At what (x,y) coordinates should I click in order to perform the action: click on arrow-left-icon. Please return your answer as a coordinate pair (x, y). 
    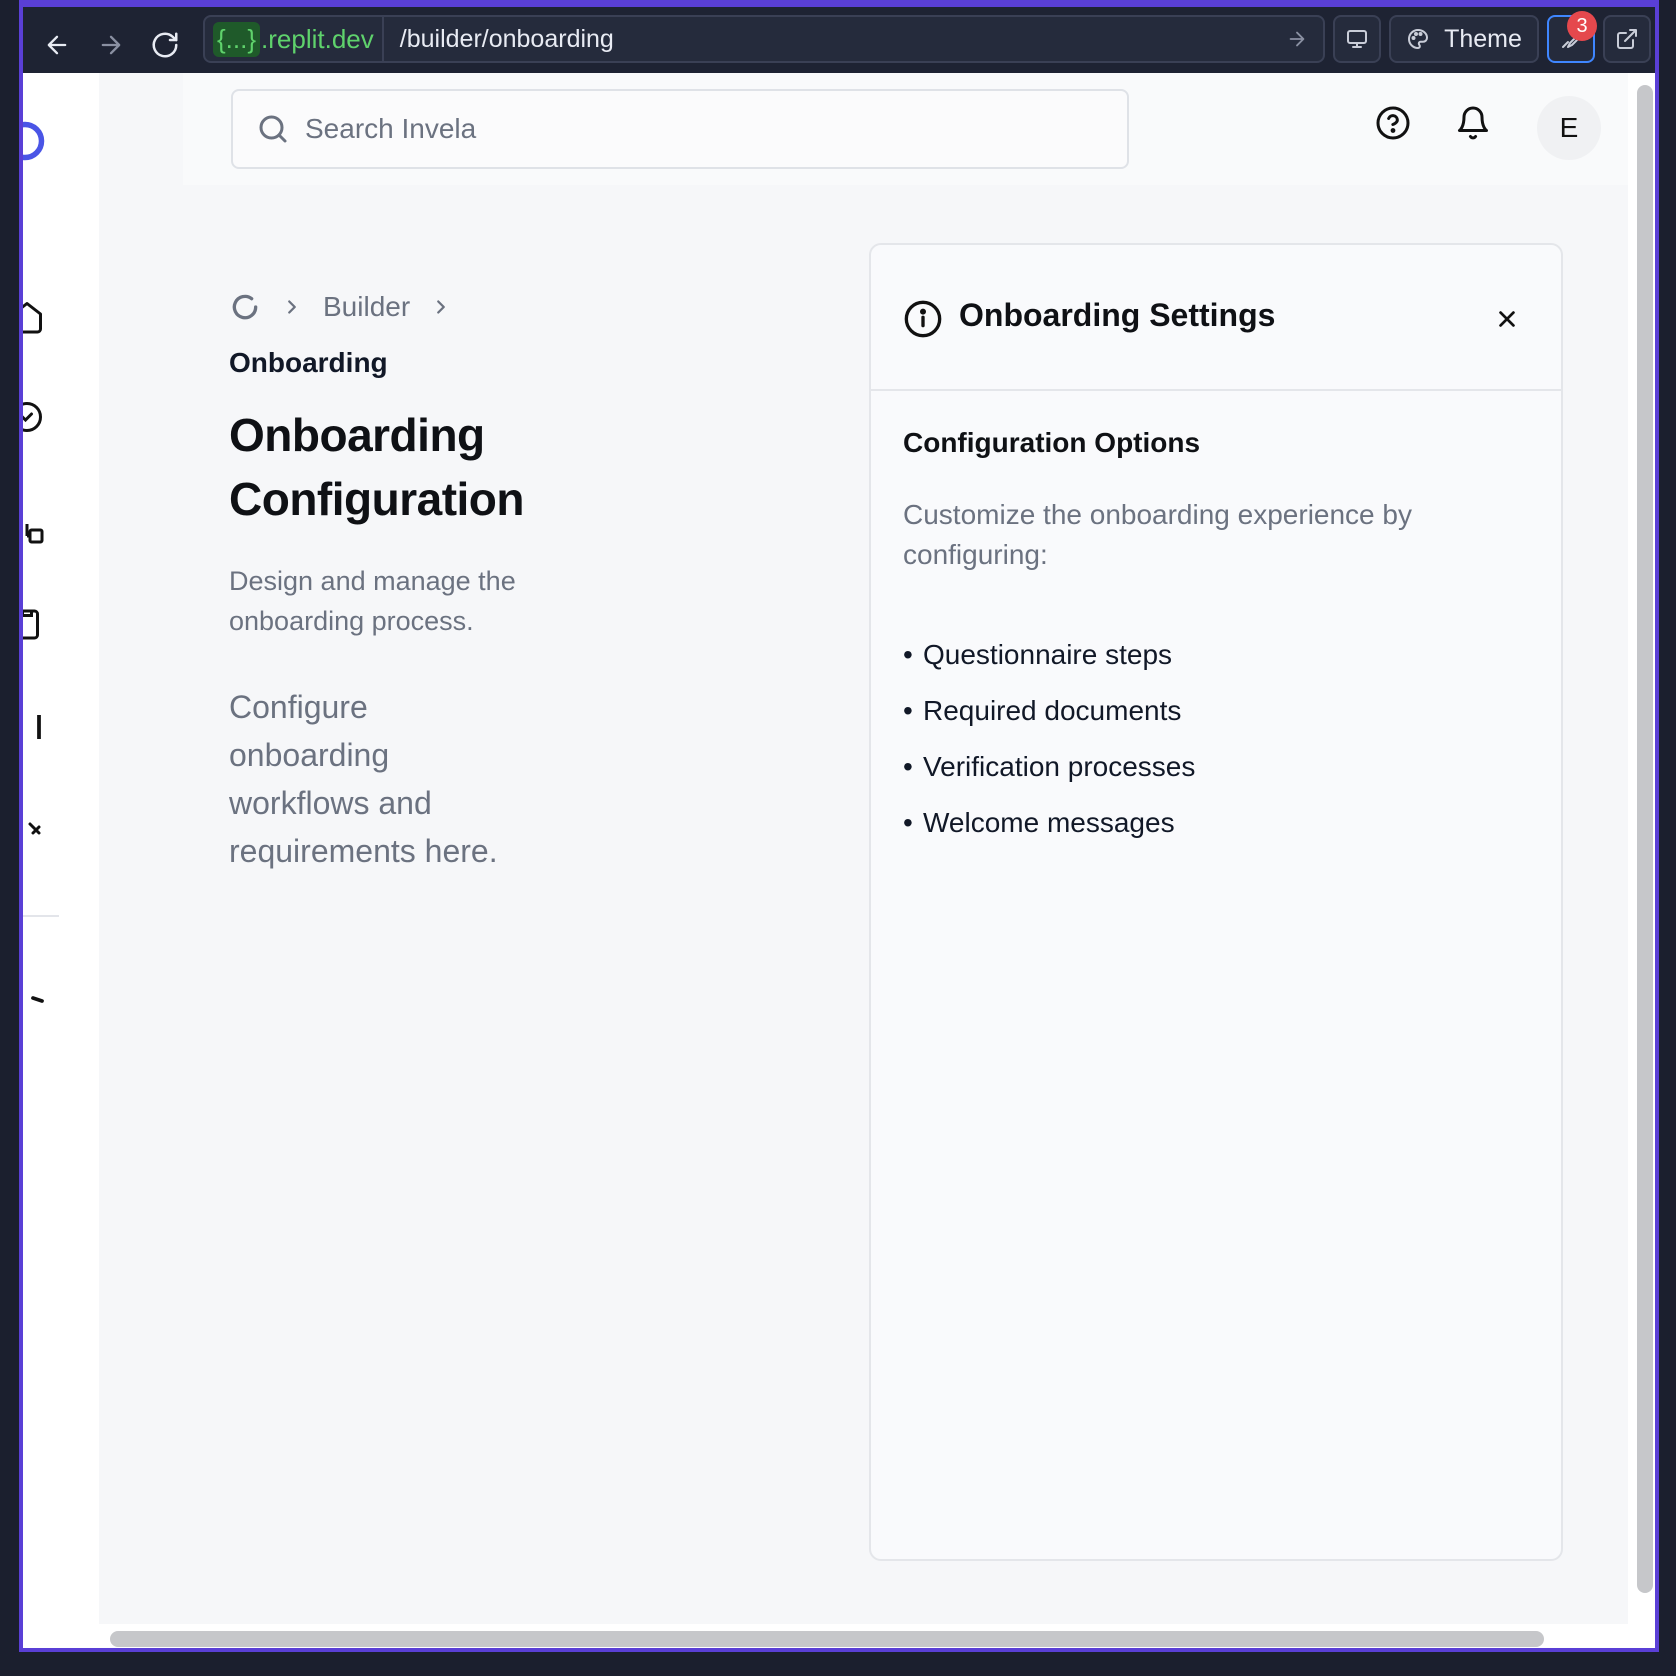
    Looking at the image, I should click on (57, 45).